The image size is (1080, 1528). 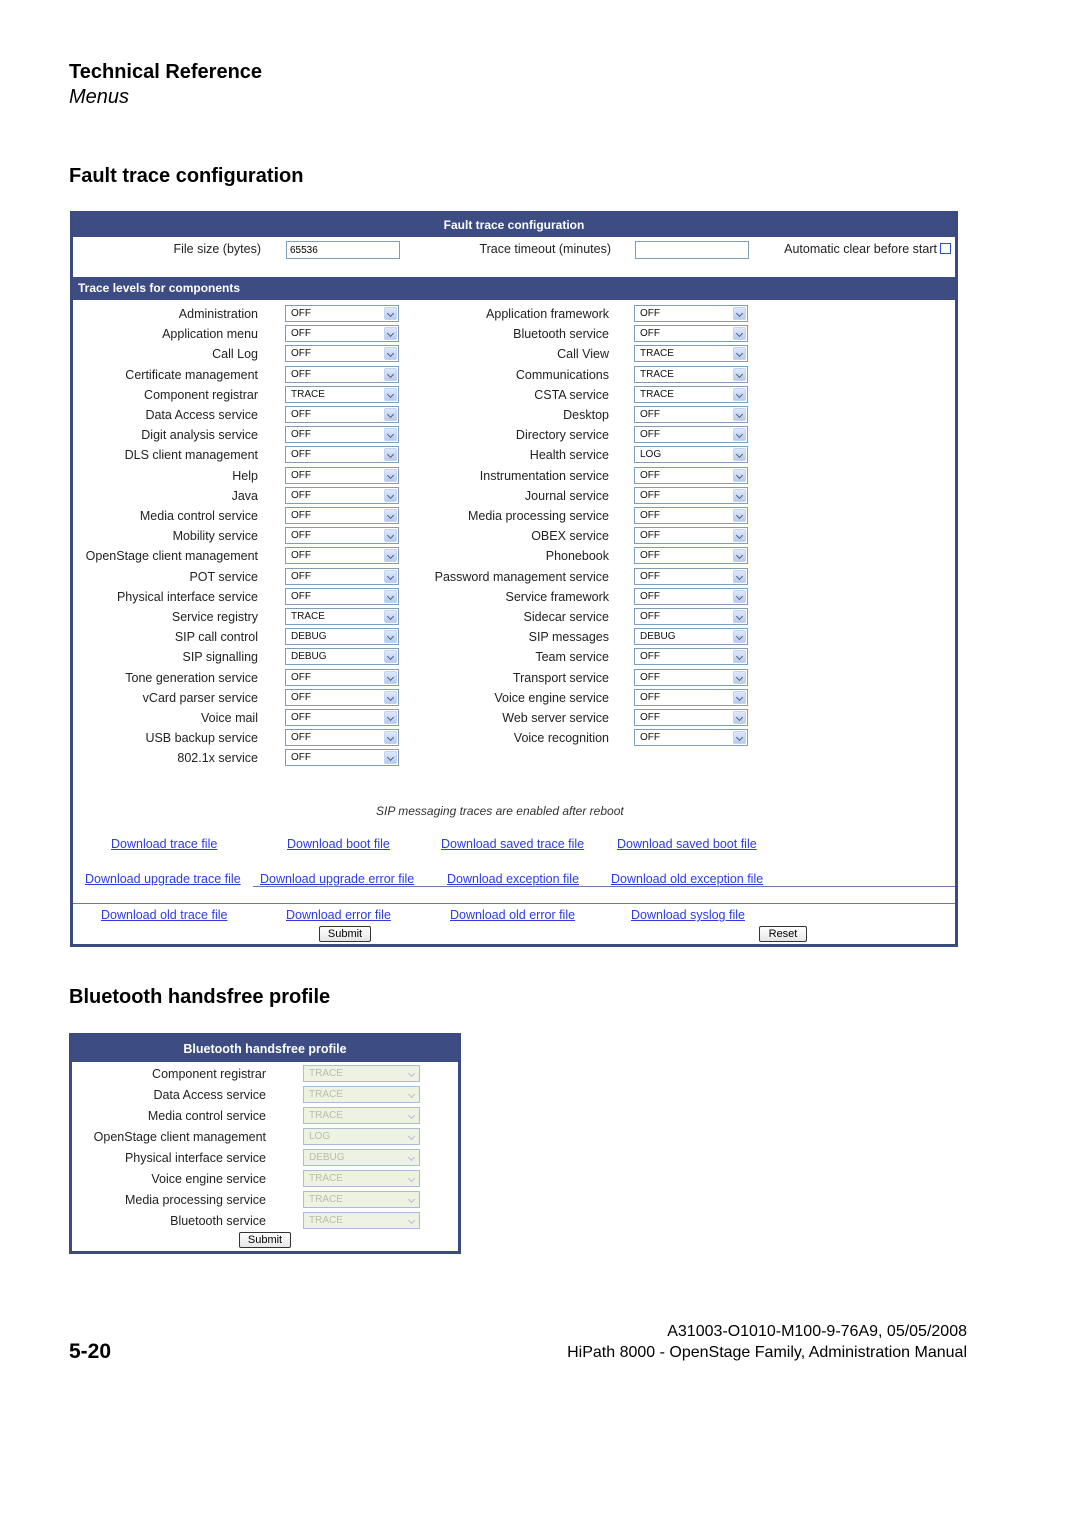 I want to click on download-link: Download exception file, so click(x=513, y=879).